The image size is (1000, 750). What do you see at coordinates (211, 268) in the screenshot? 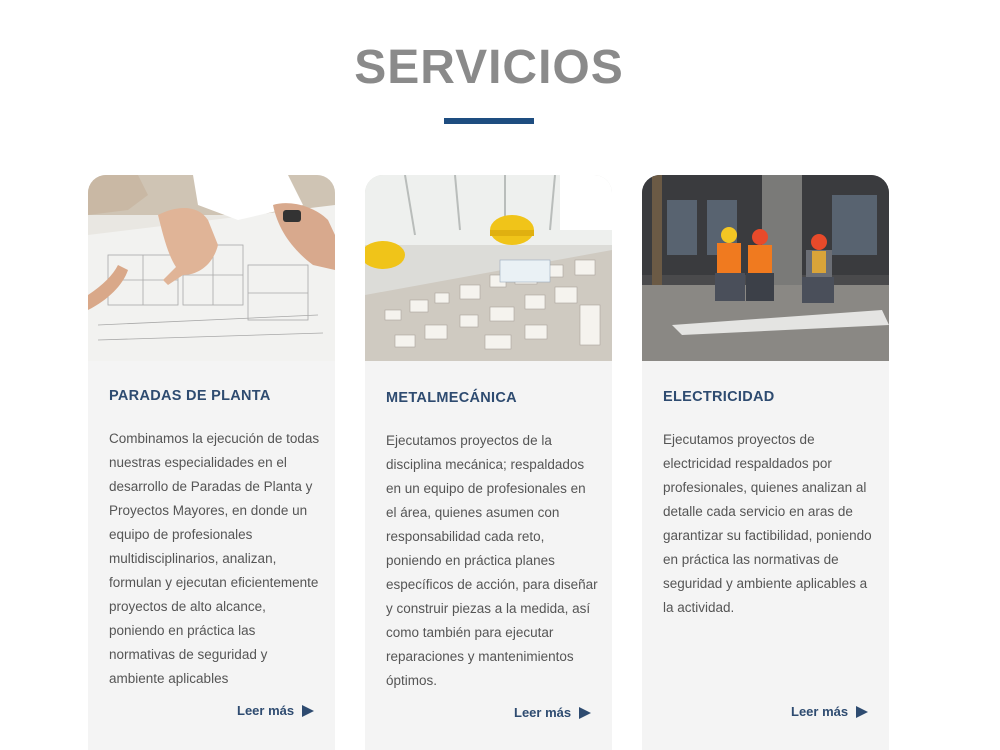
I see `card-image-blueprints` at bounding box center [211, 268].